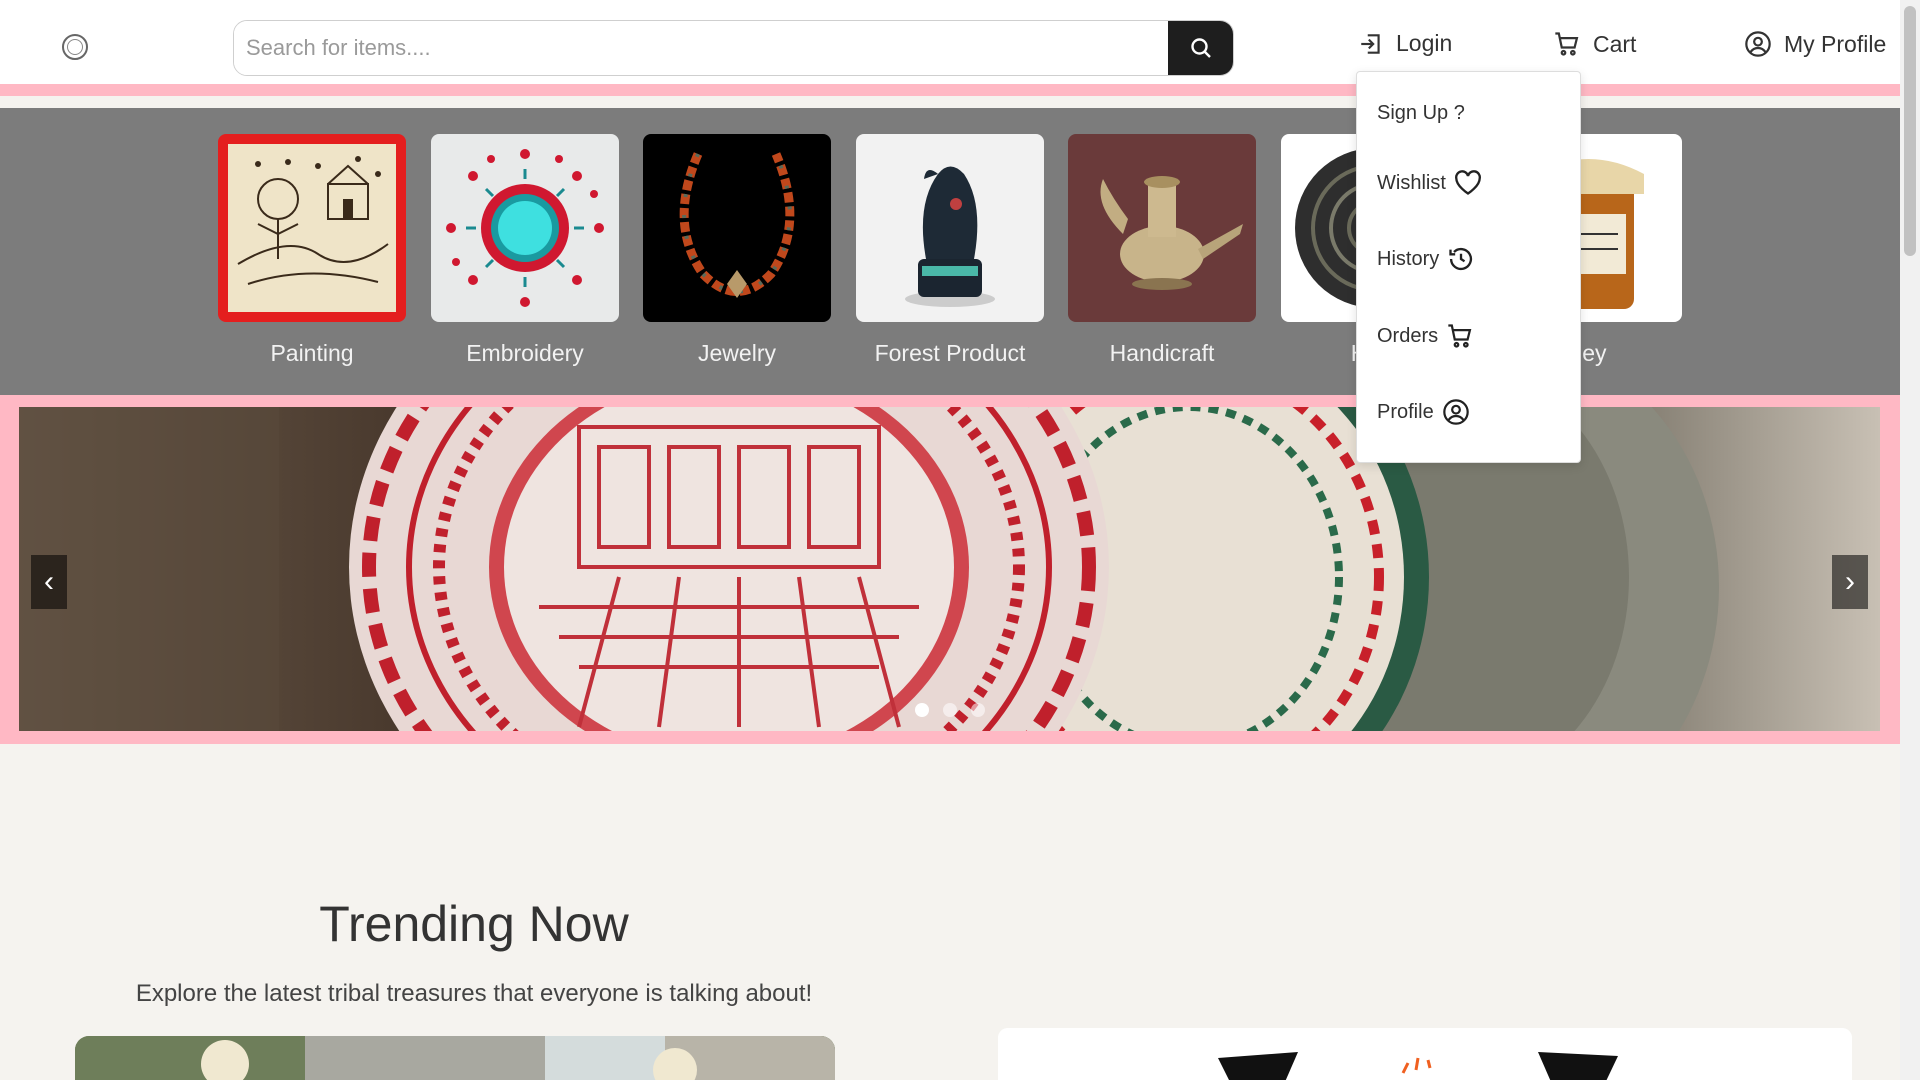  I want to click on wishlist-menu-item: Wishlist, so click(1429, 183).